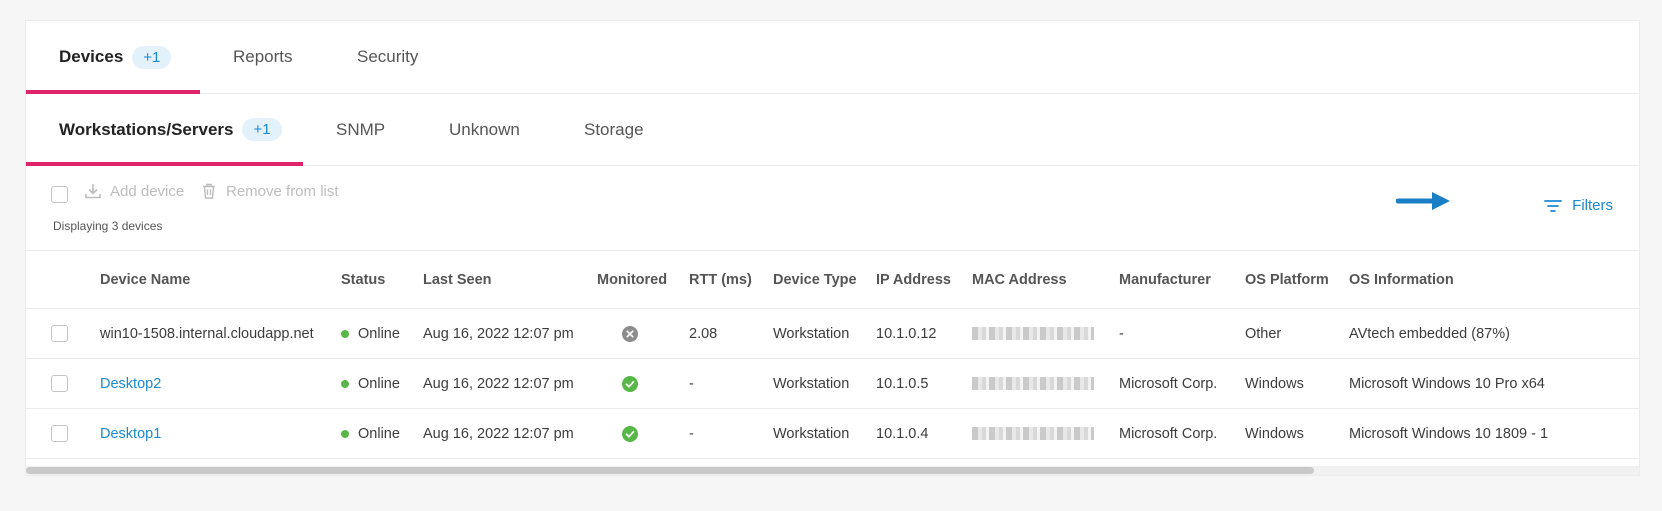 This screenshot has height=511, width=1662. What do you see at coordinates (1423, 201) in the screenshot?
I see `pointer-arrow-icon` at bounding box center [1423, 201].